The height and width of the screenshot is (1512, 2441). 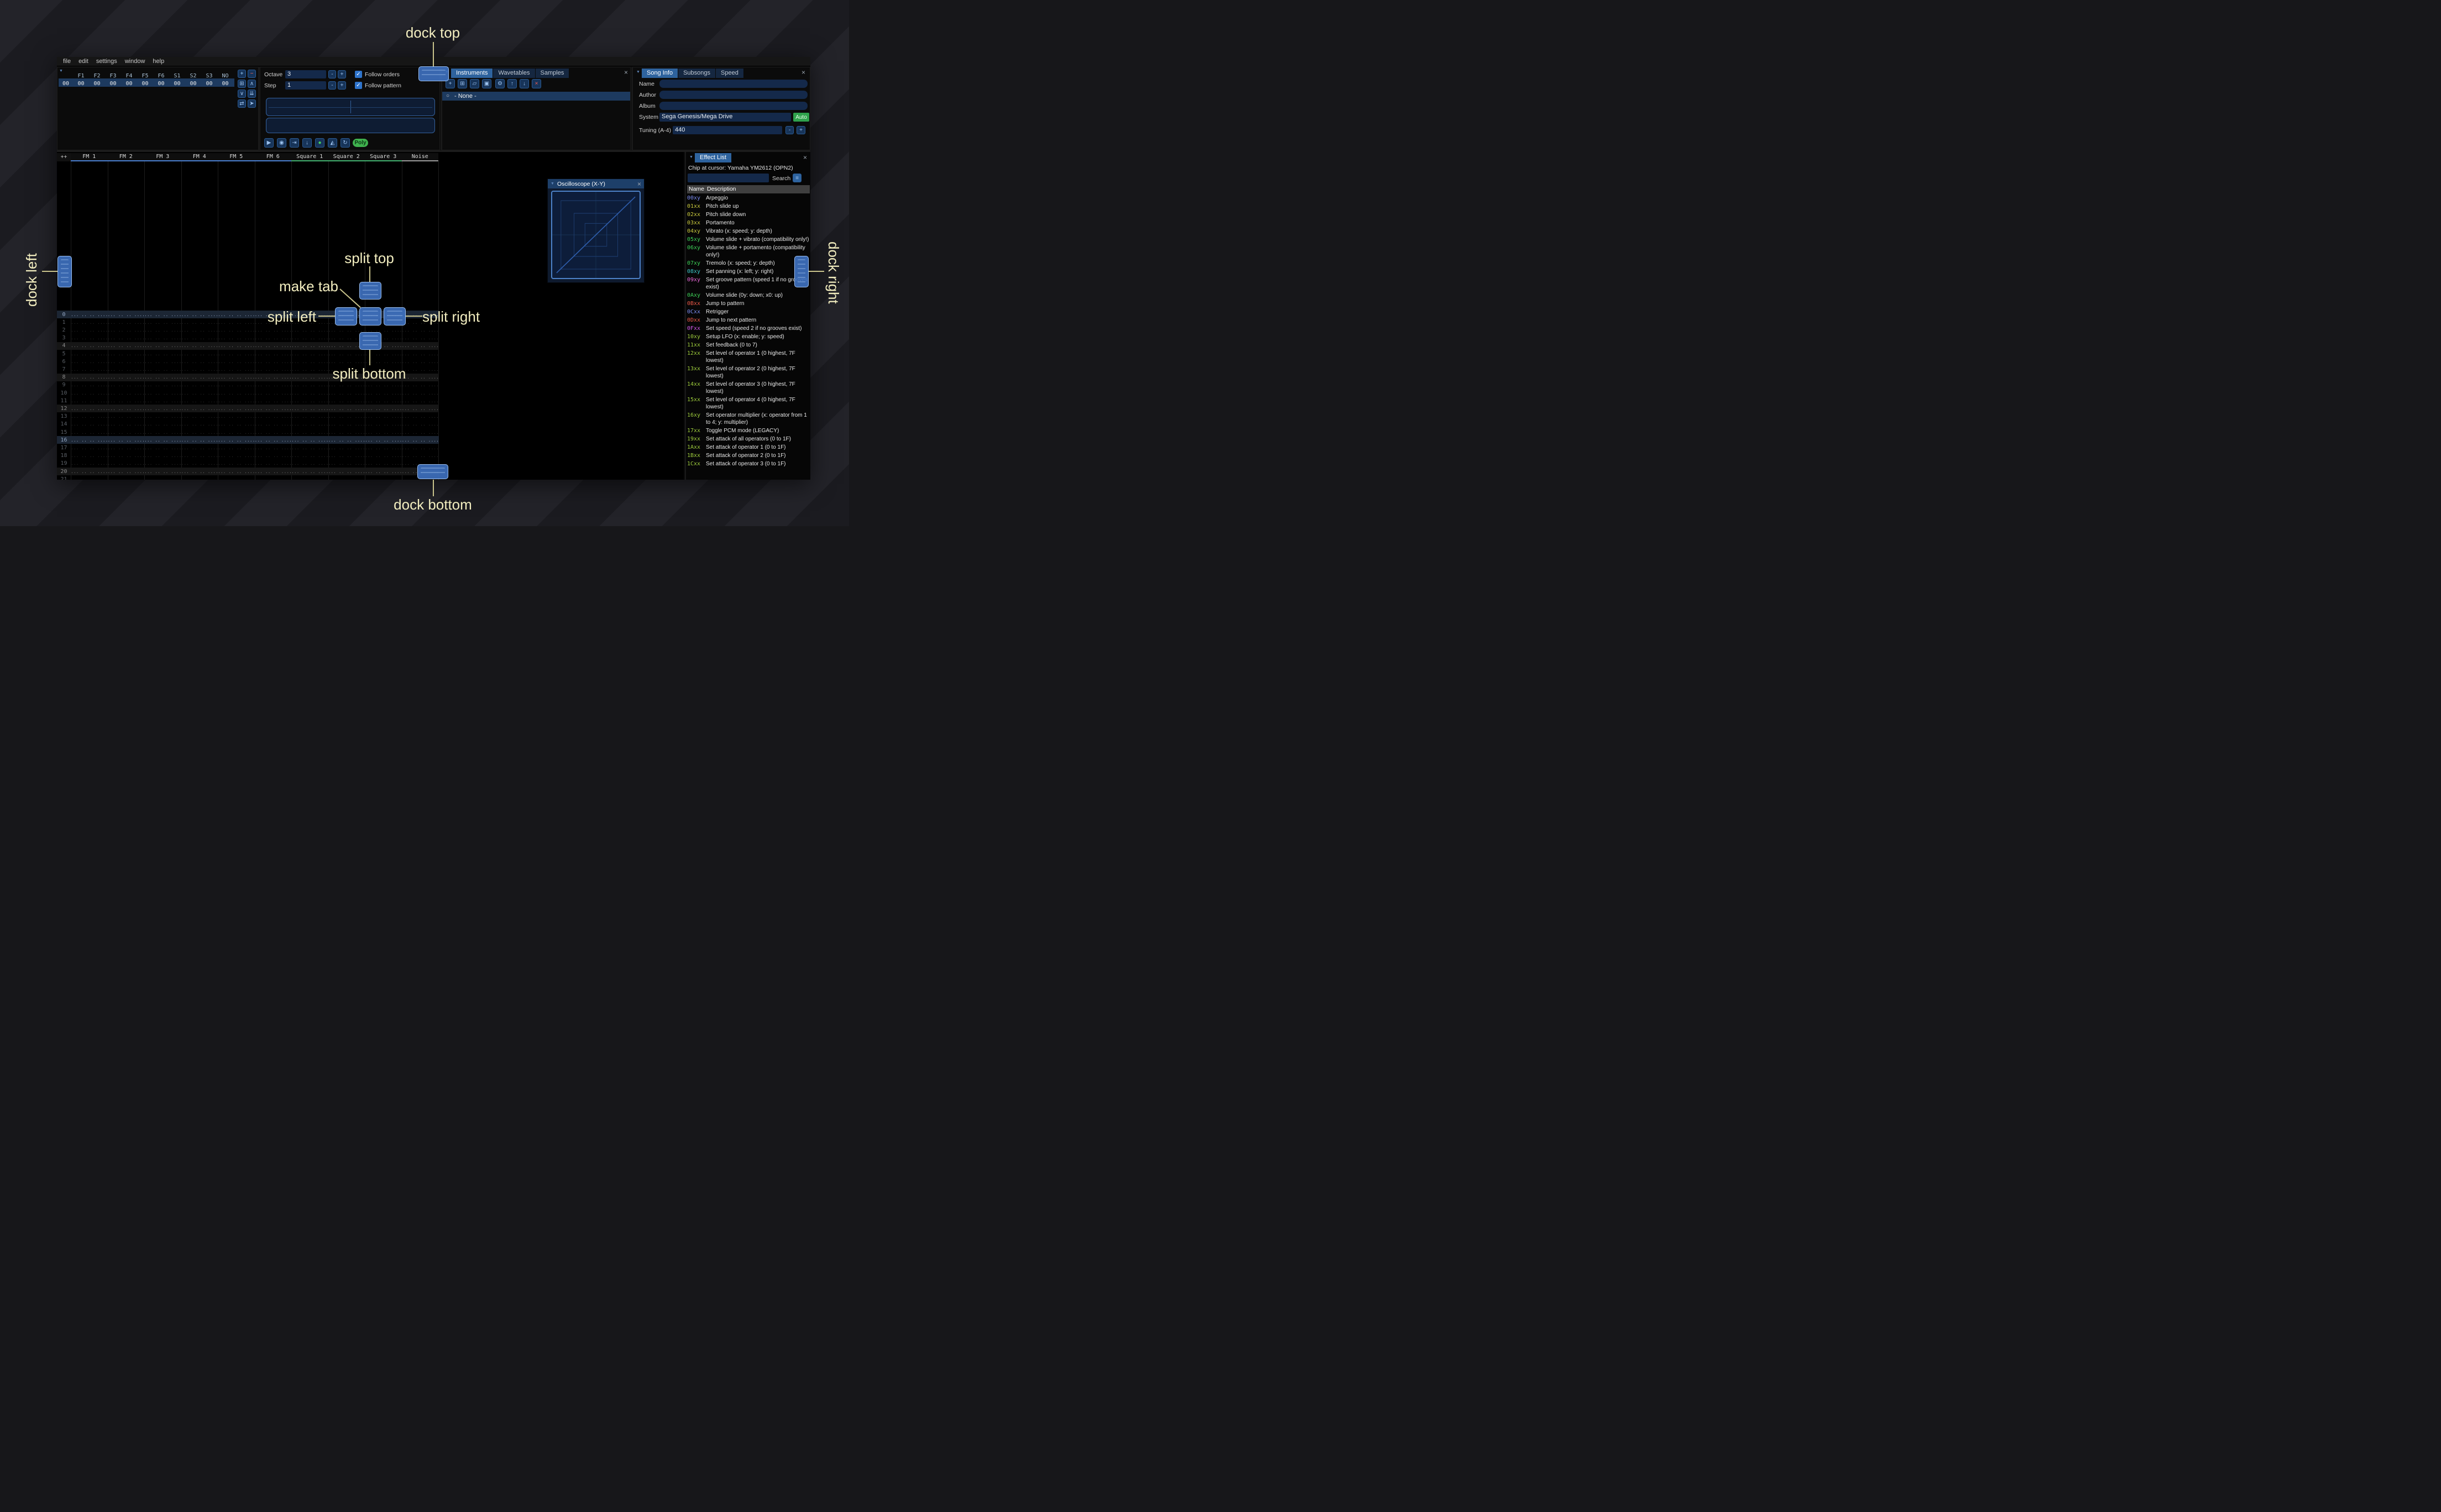 I want to click on auto-tuning-button: Auto, so click(x=801, y=118).